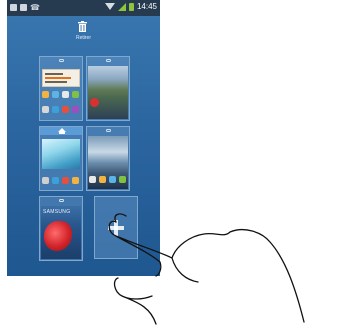 The image size is (348, 328). I want to click on photo-thumbnail, so click(108, 92).